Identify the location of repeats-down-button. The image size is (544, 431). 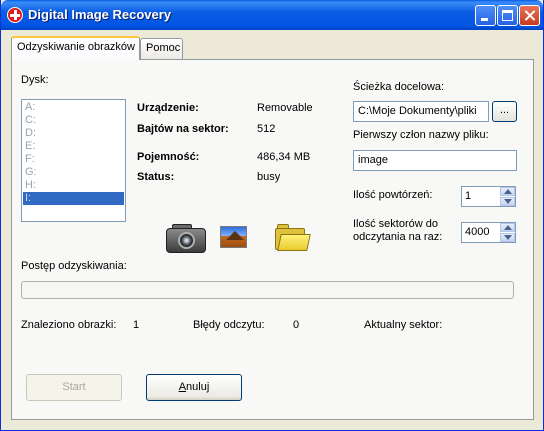
(507, 201).